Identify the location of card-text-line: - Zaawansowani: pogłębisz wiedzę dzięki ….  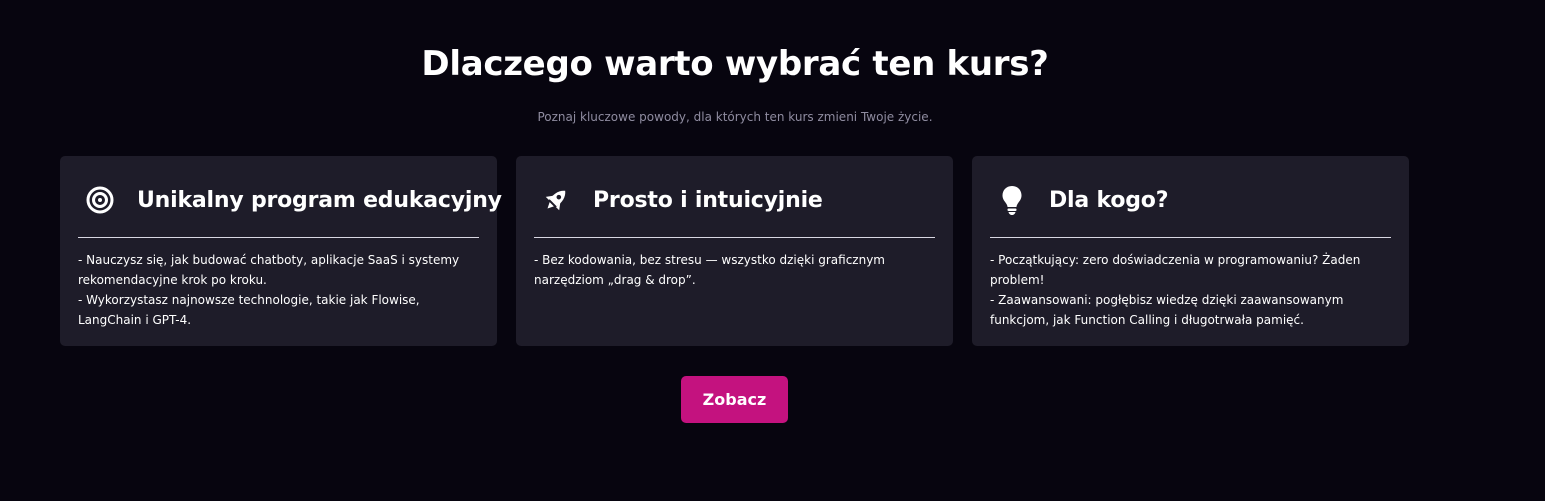
(1167, 310).